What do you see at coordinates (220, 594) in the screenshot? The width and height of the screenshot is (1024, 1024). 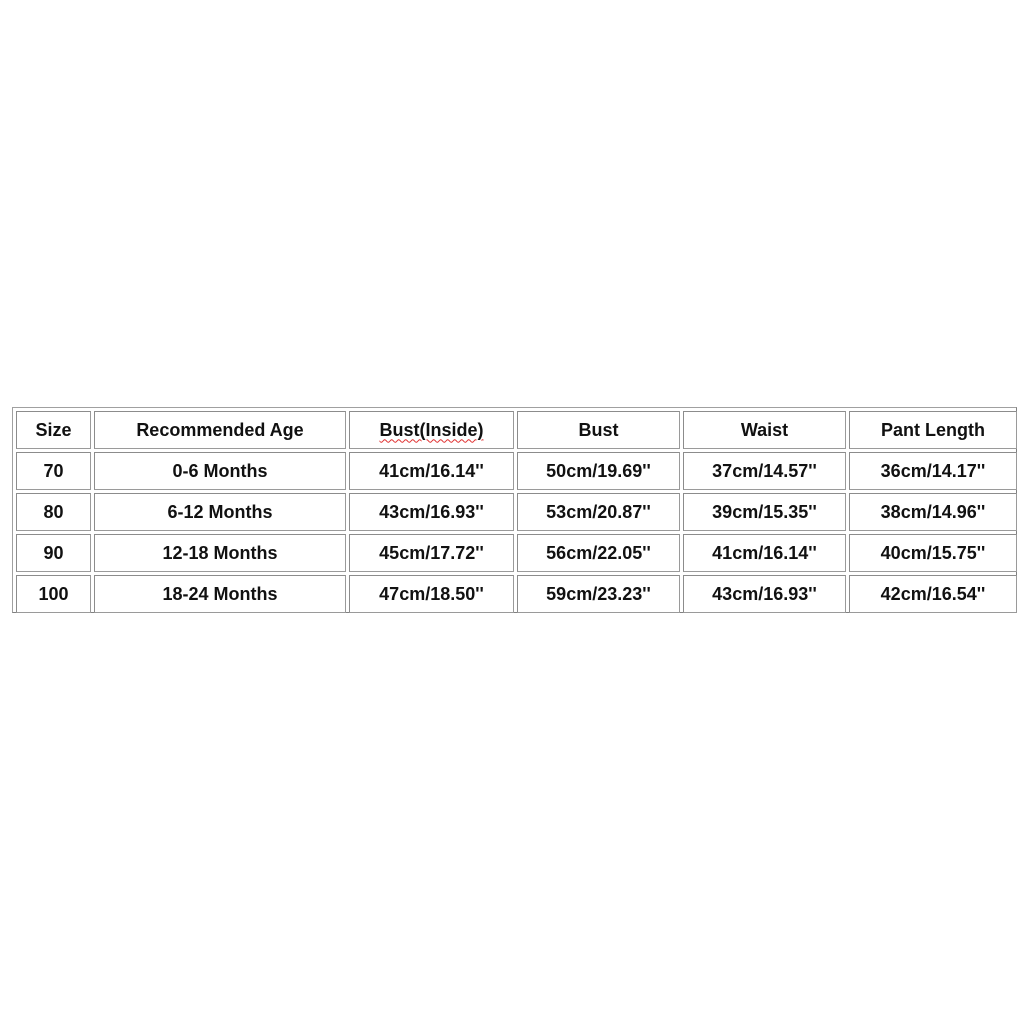 I see `cell-recommended-age: 18-24 Months` at bounding box center [220, 594].